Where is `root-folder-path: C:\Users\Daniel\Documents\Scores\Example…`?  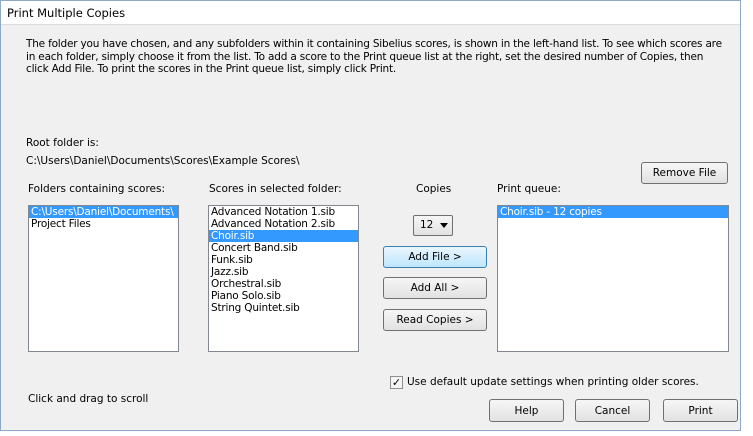 root-folder-path: C:\Users\Daniel\Documents\Scores\Example… is located at coordinates (163, 161).